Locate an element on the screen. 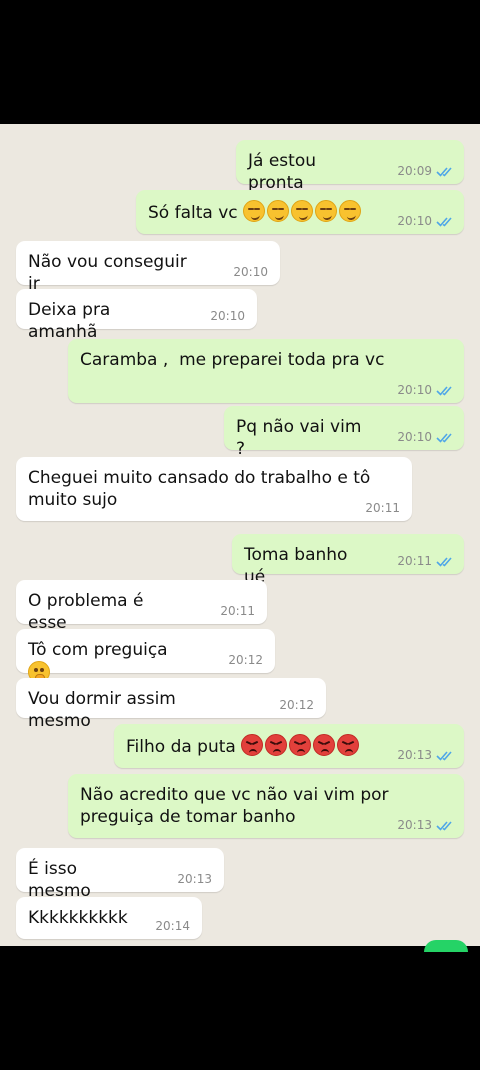  message-time: 20:14 is located at coordinates (172, 926).